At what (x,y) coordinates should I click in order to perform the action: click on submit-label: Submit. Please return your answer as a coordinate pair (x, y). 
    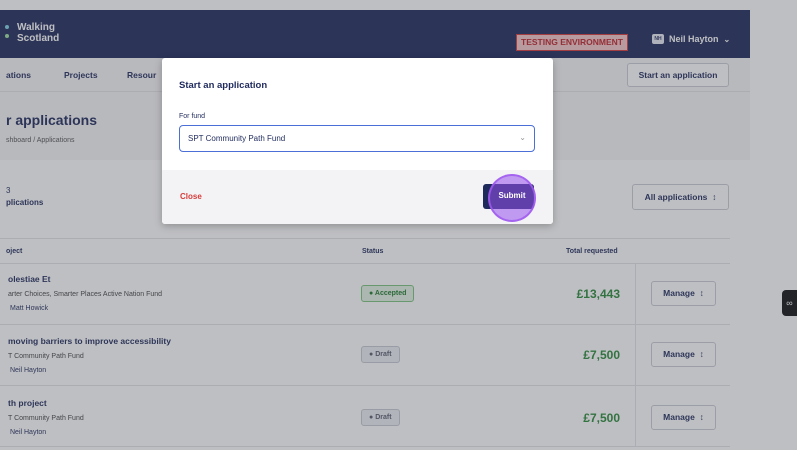
    Looking at the image, I should click on (512, 195).